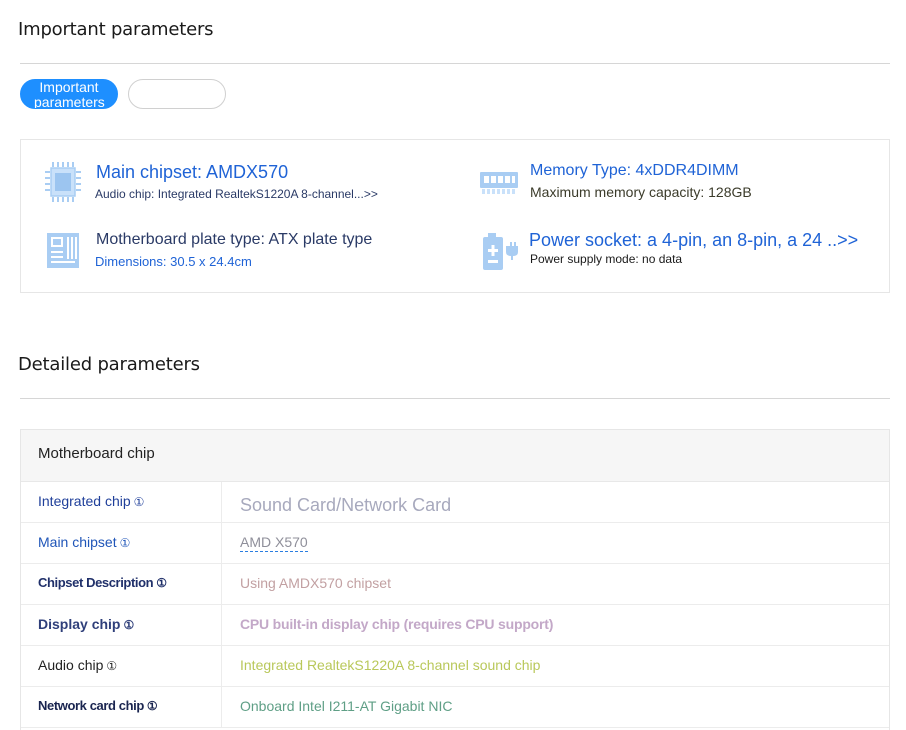 The width and height of the screenshot is (906, 730). I want to click on max-memory-text: Maximum memory capacity: 128GB, so click(641, 192).